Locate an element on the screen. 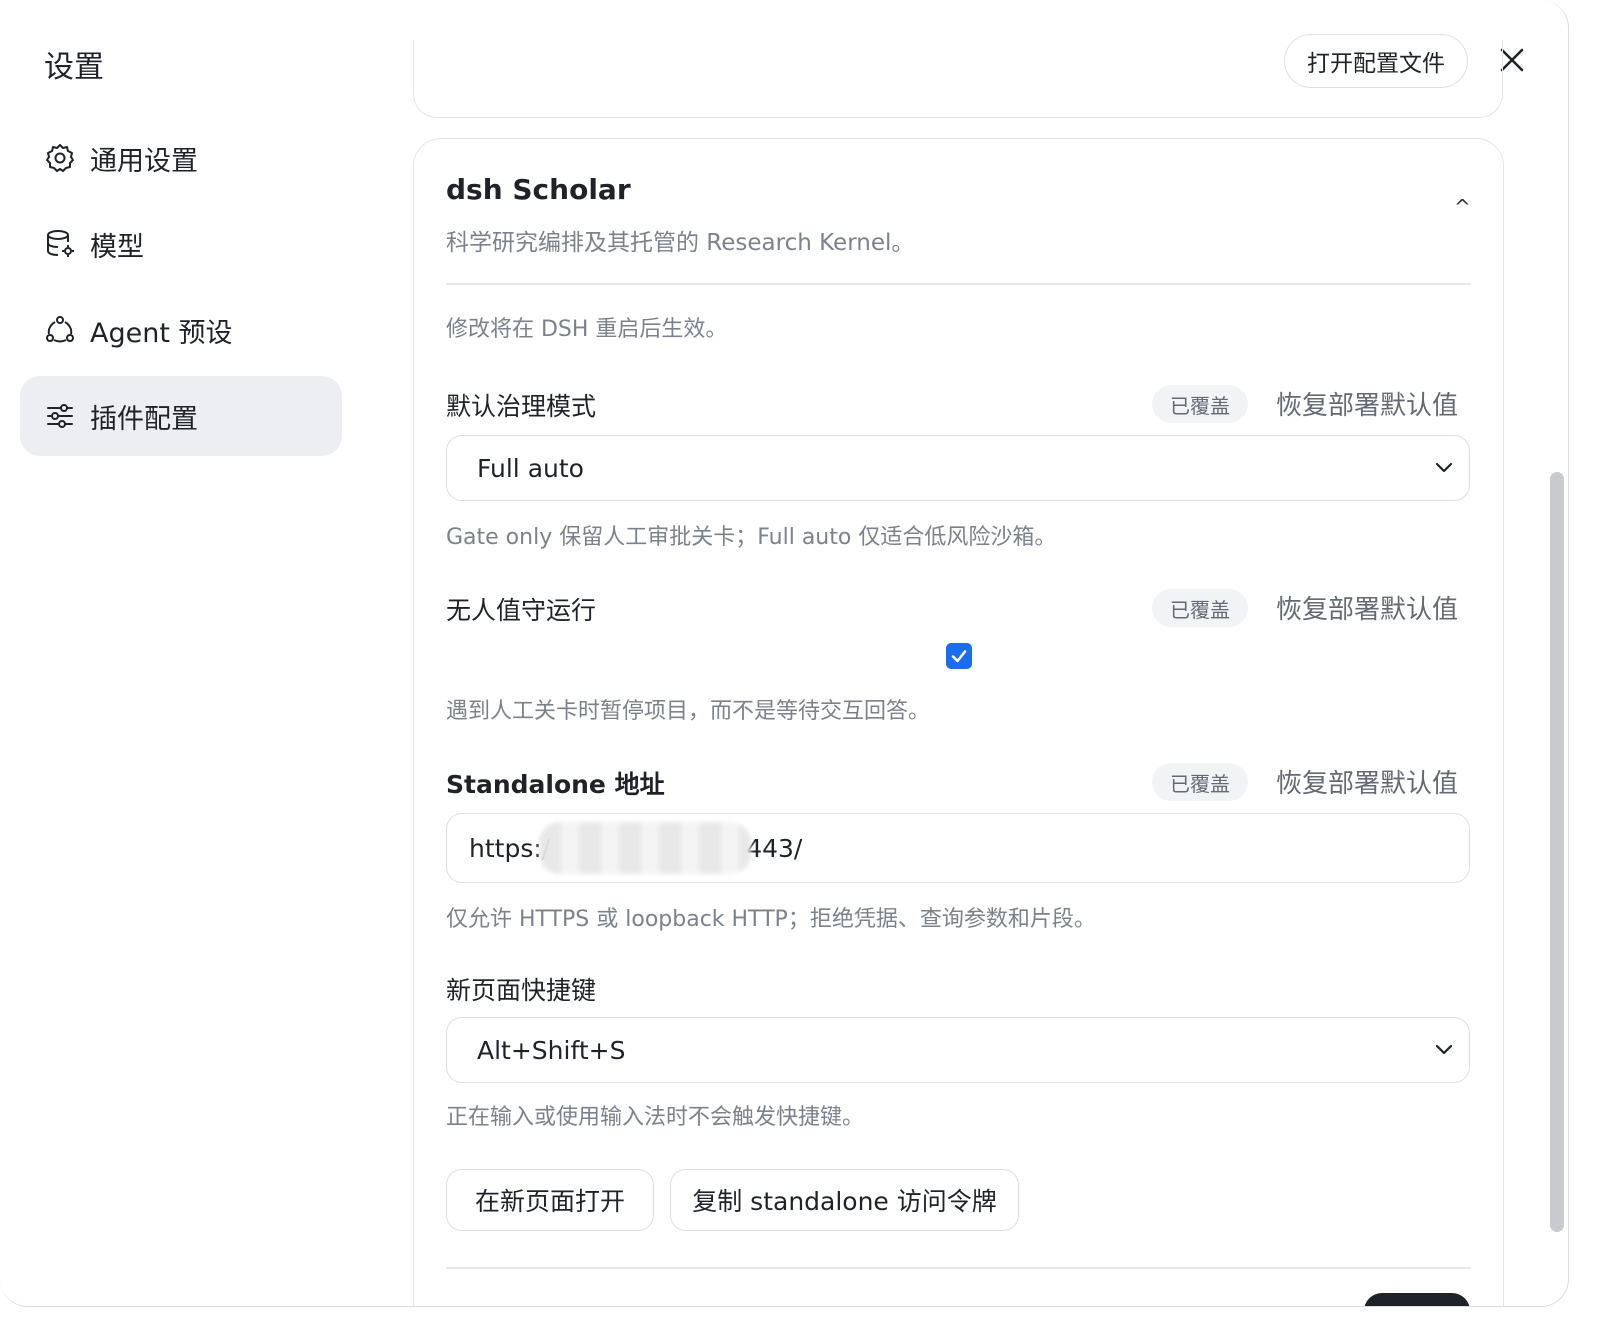 This screenshot has height=1332, width=1598. reset-standalone-button: 恢复部署默认值 is located at coordinates (1367, 781).